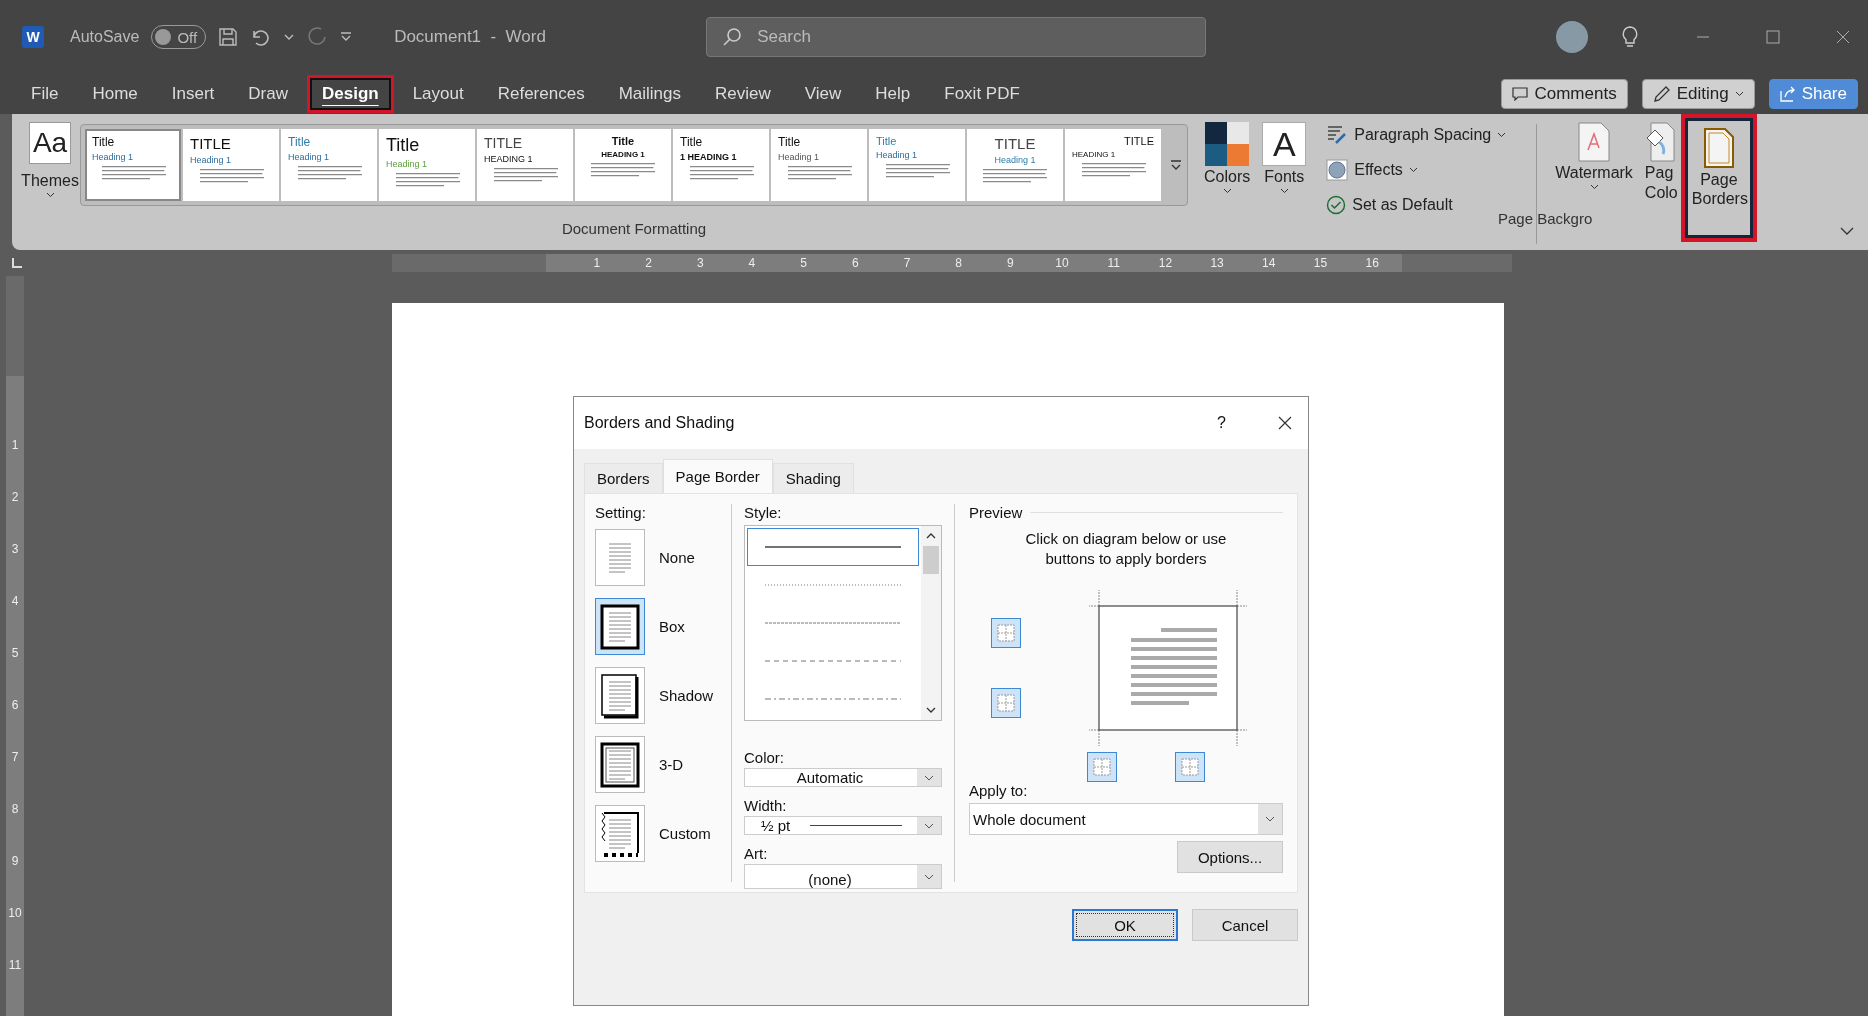  I want to click on dialog-title: Borders and Shading, so click(659, 423).